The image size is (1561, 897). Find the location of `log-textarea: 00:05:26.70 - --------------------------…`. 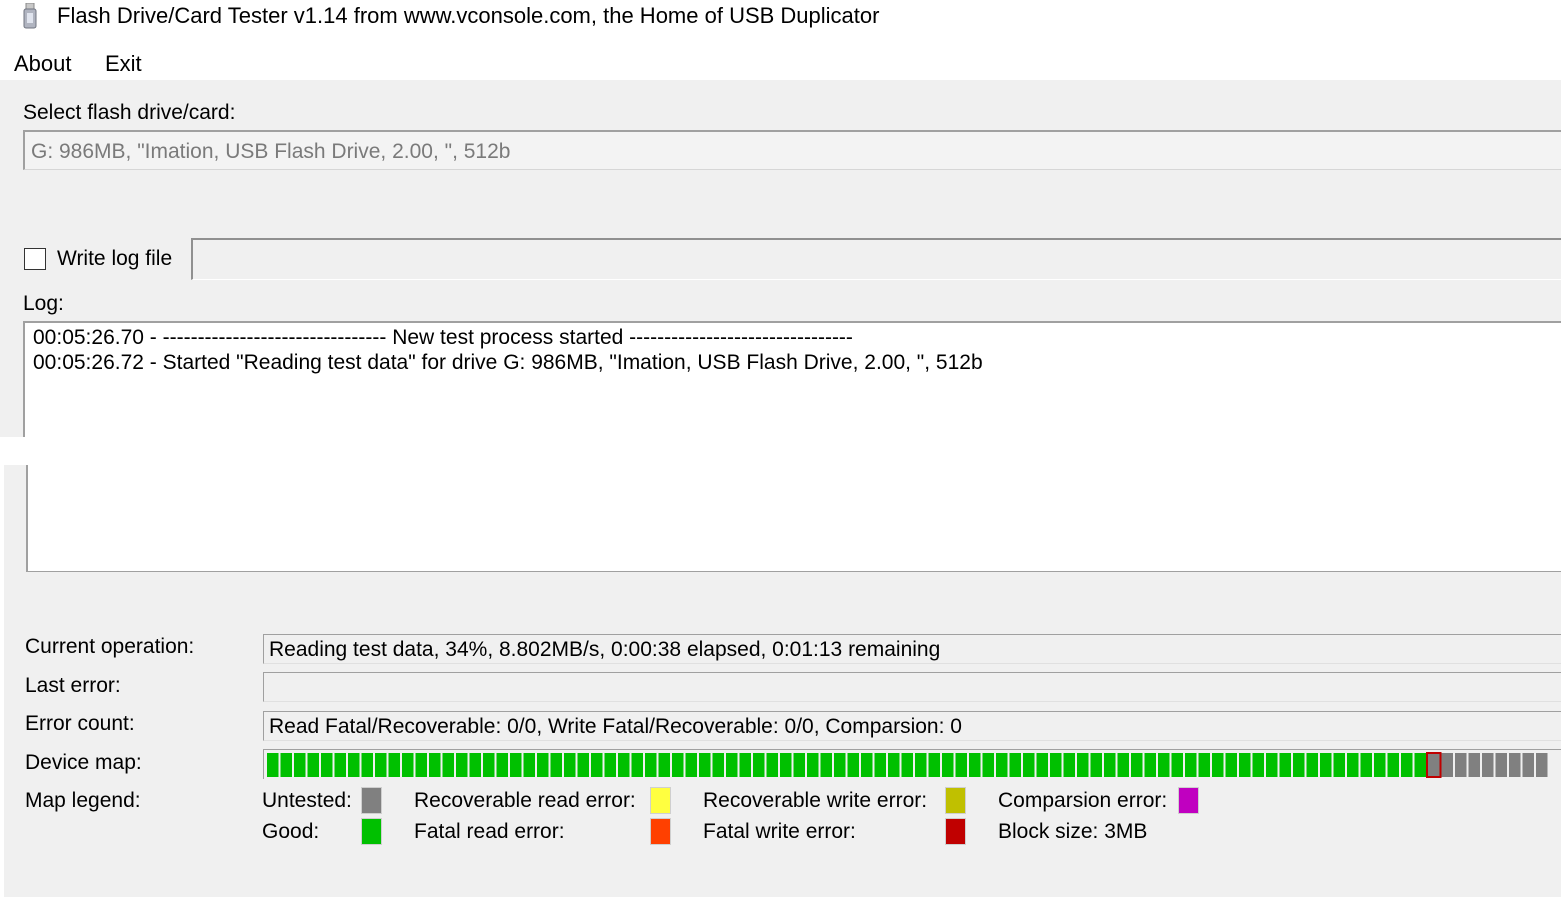

log-textarea: 00:05:26.70 - --------------------------… is located at coordinates (792, 379).